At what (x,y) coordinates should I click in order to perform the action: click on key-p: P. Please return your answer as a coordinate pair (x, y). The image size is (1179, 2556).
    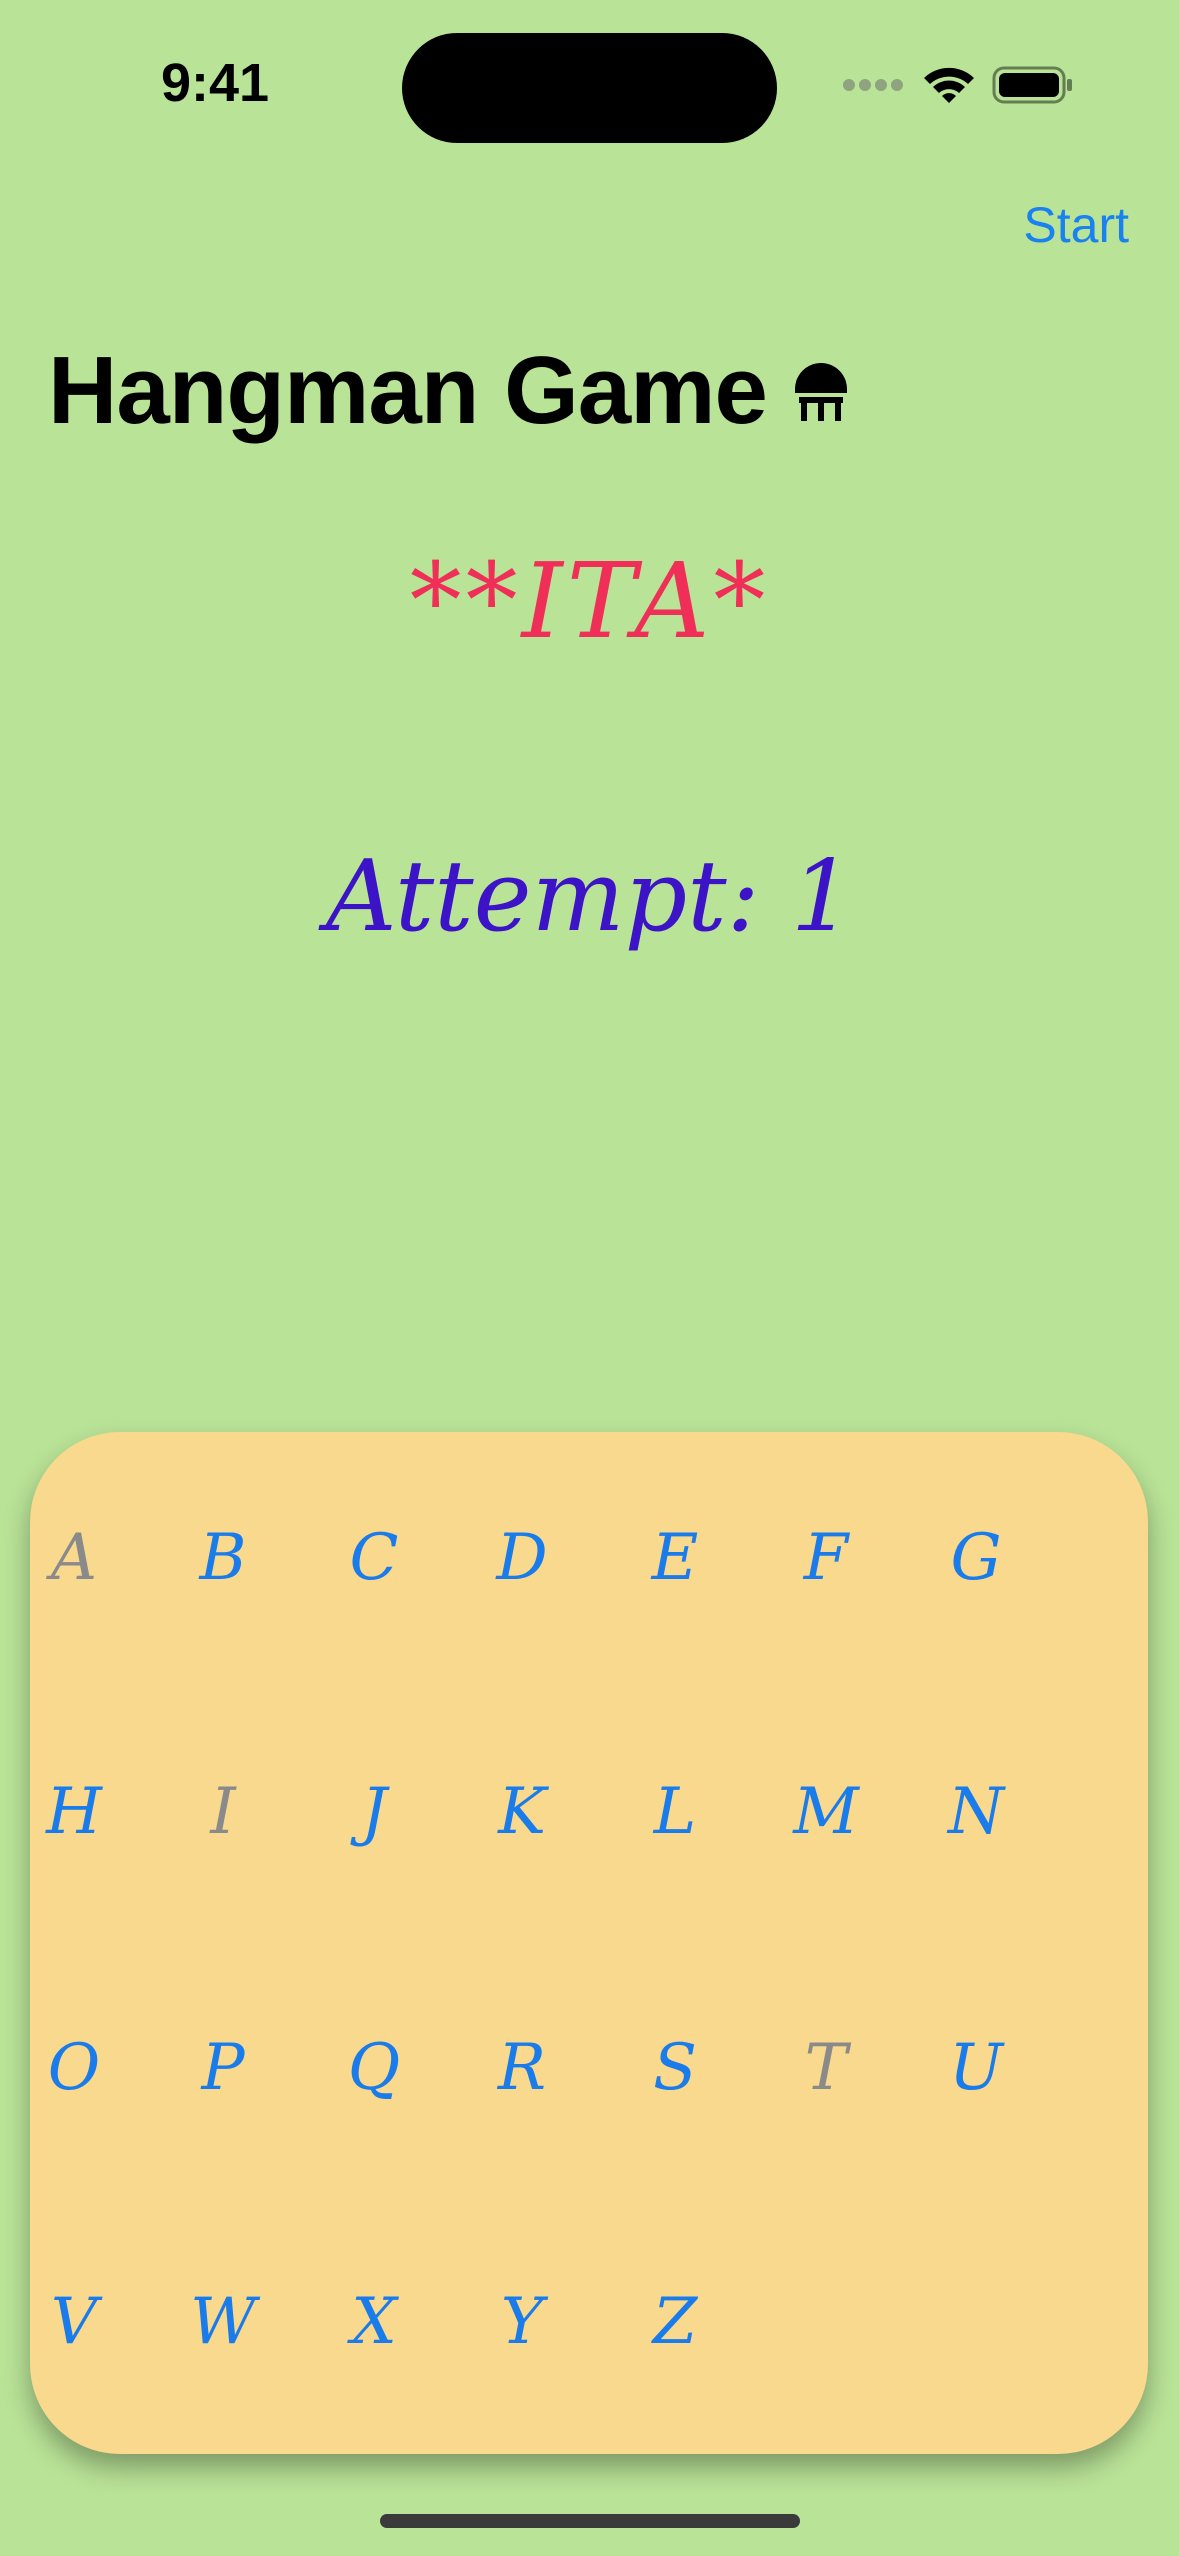
    Looking at the image, I should click on (223, 2068).